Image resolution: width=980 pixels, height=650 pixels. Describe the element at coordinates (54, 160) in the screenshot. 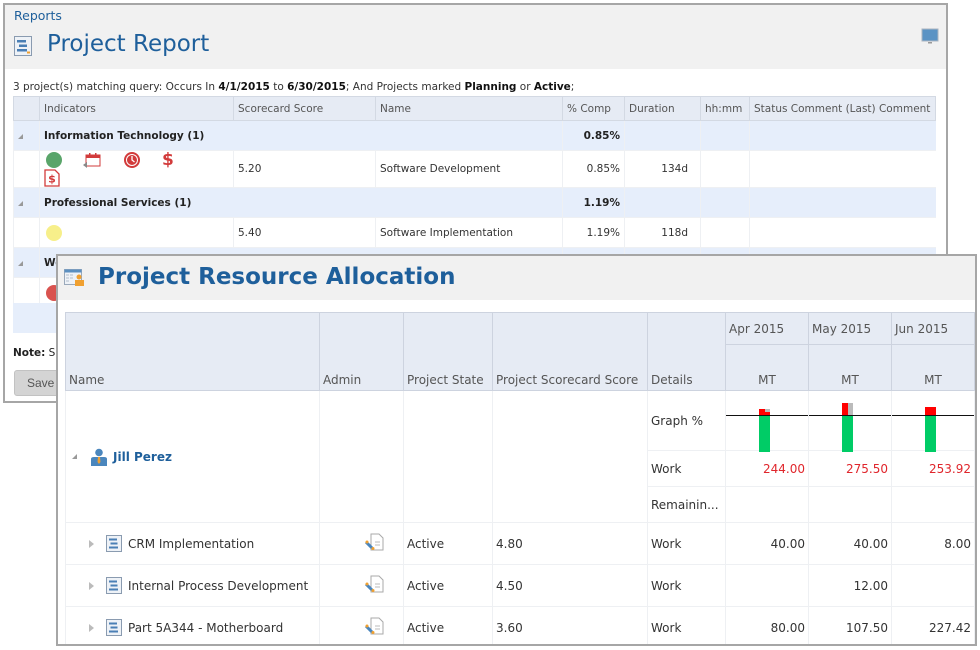

I see `green-status-icon` at that location.